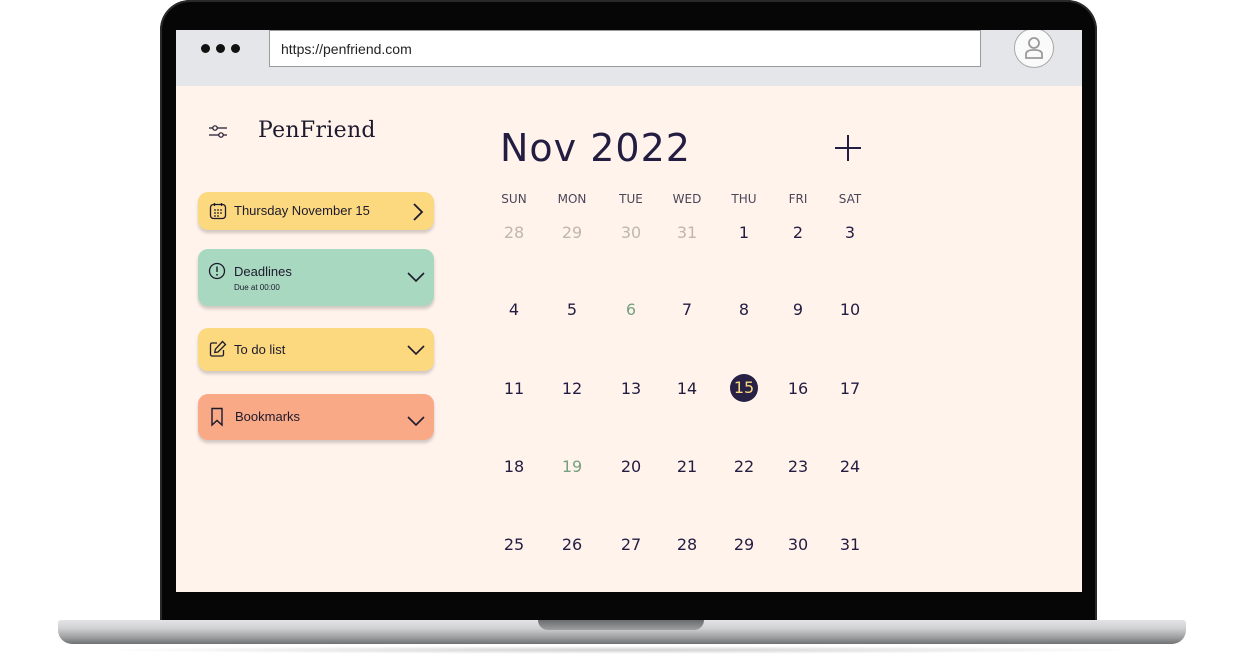 This screenshot has height=664, width=1240. Describe the element at coordinates (798, 232) in the screenshot. I see `calendar-day: 2` at that location.